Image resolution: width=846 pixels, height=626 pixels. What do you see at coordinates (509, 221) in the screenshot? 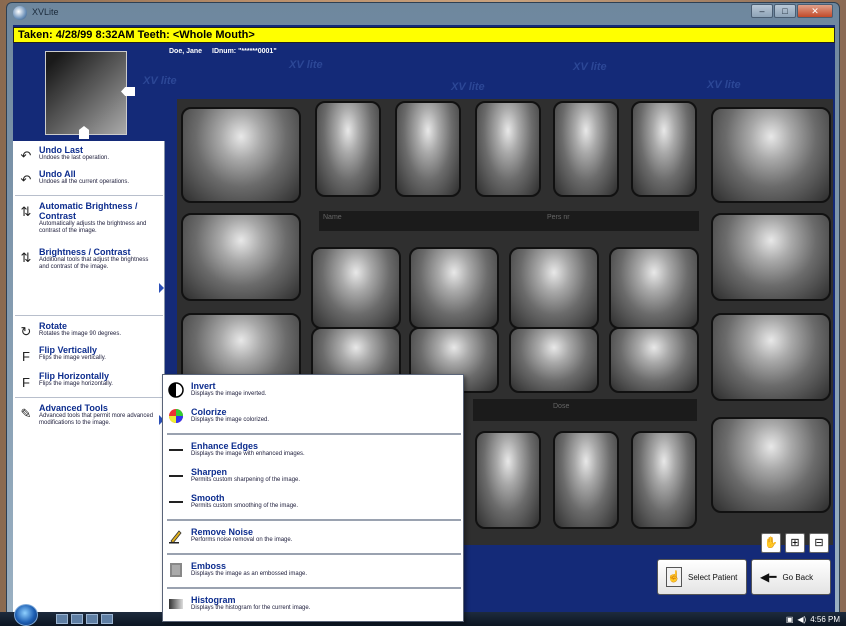
I see `patient-name-strip: Name Pers nr` at bounding box center [509, 221].